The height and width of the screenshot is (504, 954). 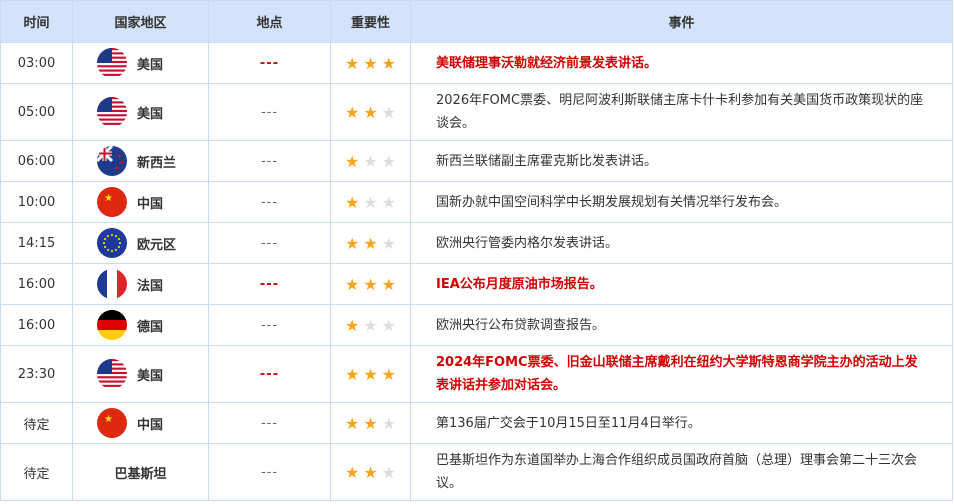 What do you see at coordinates (112, 325) in the screenshot?
I see `flag-de-icon` at bounding box center [112, 325].